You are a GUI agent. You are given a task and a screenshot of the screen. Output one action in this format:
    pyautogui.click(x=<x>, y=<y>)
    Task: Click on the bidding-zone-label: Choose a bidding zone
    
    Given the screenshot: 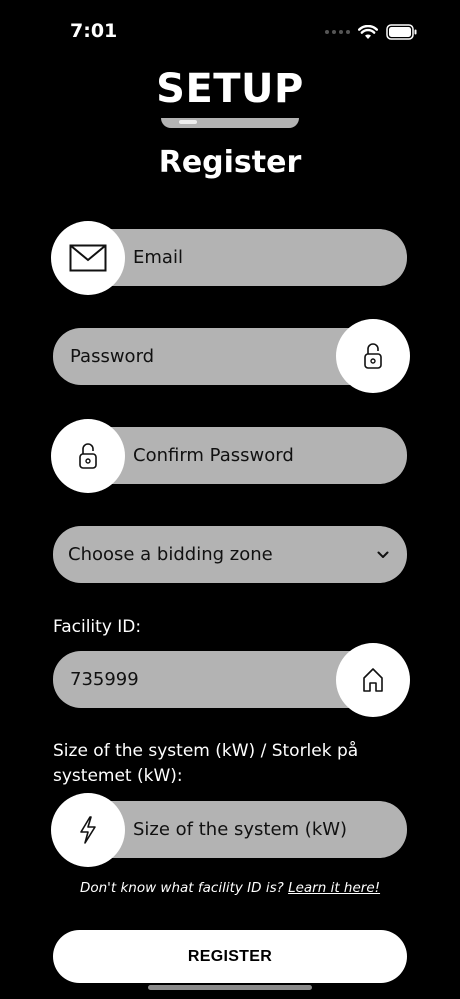 What is the action you would take?
    pyautogui.click(x=170, y=554)
    